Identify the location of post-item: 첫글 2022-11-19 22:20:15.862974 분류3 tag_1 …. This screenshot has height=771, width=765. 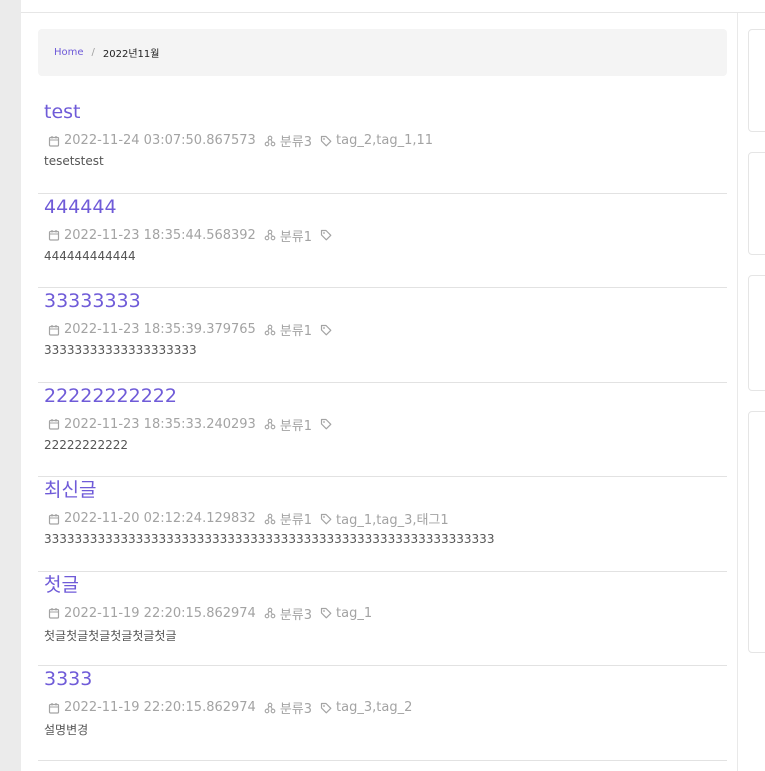
(382, 619).